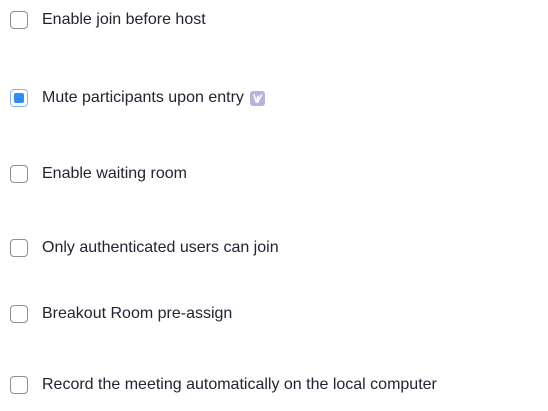 The width and height of the screenshot is (548, 411). I want to click on authenticated-users-checkbox, so click(19, 248).